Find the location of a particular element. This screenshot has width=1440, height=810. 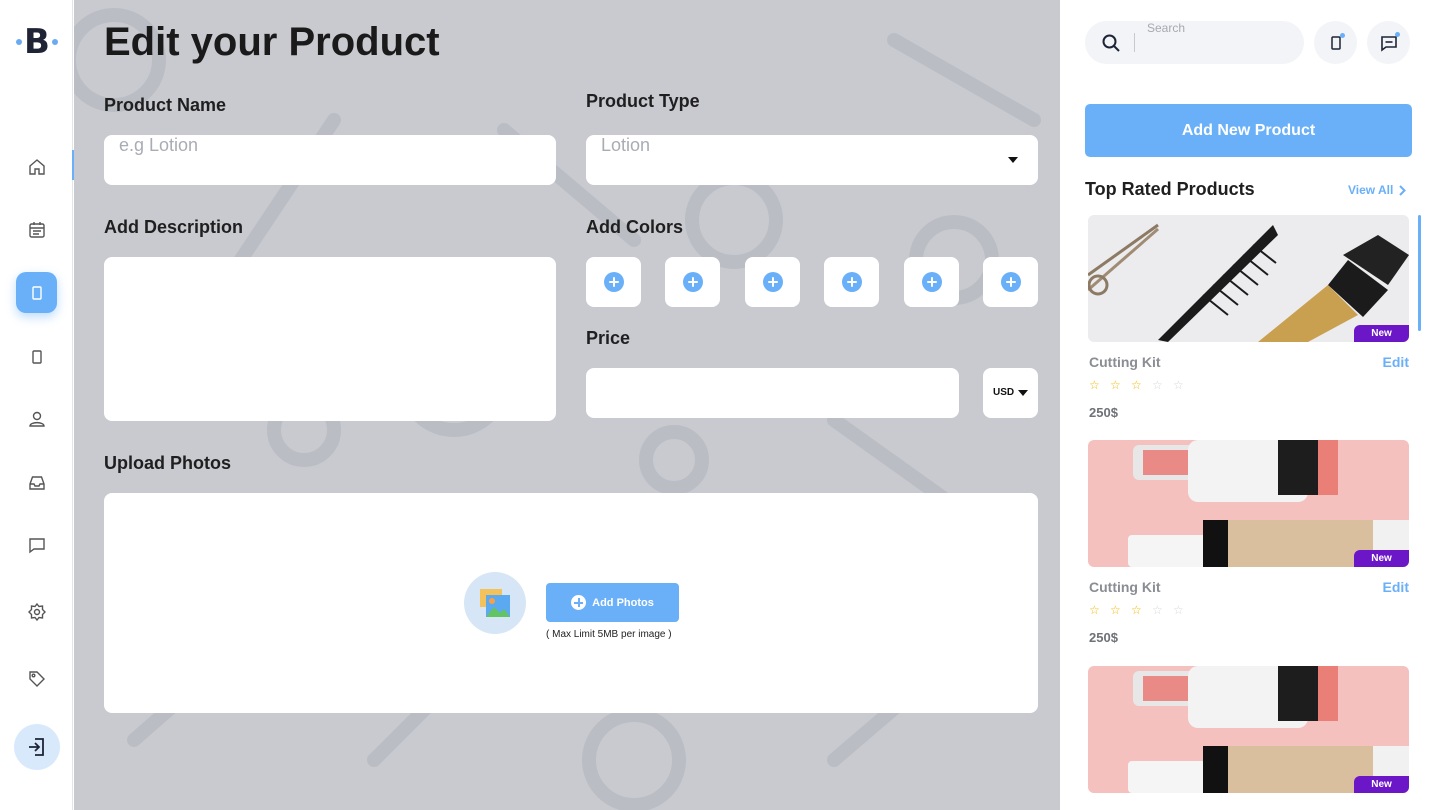

add-photos-label: Add Photos is located at coordinates (623, 602).